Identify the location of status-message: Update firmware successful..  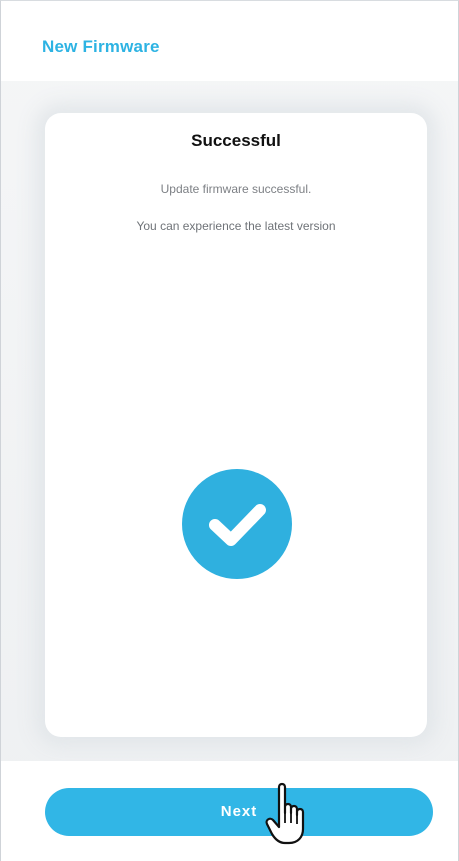
(236, 189).